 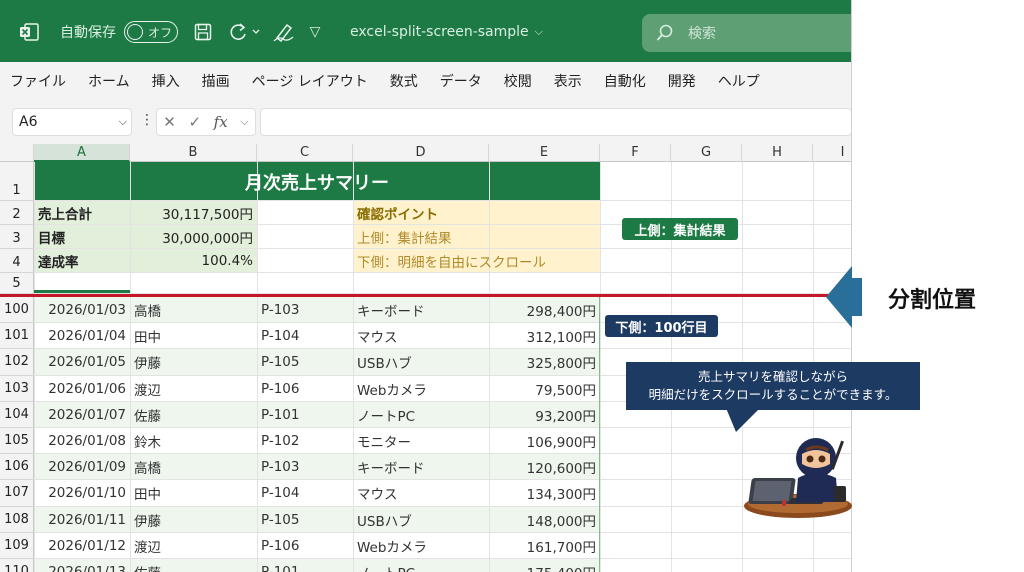 What do you see at coordinates (844, 297) in the screenshot?
I see `split-arrow-icon` at bounding box center [844, 297].